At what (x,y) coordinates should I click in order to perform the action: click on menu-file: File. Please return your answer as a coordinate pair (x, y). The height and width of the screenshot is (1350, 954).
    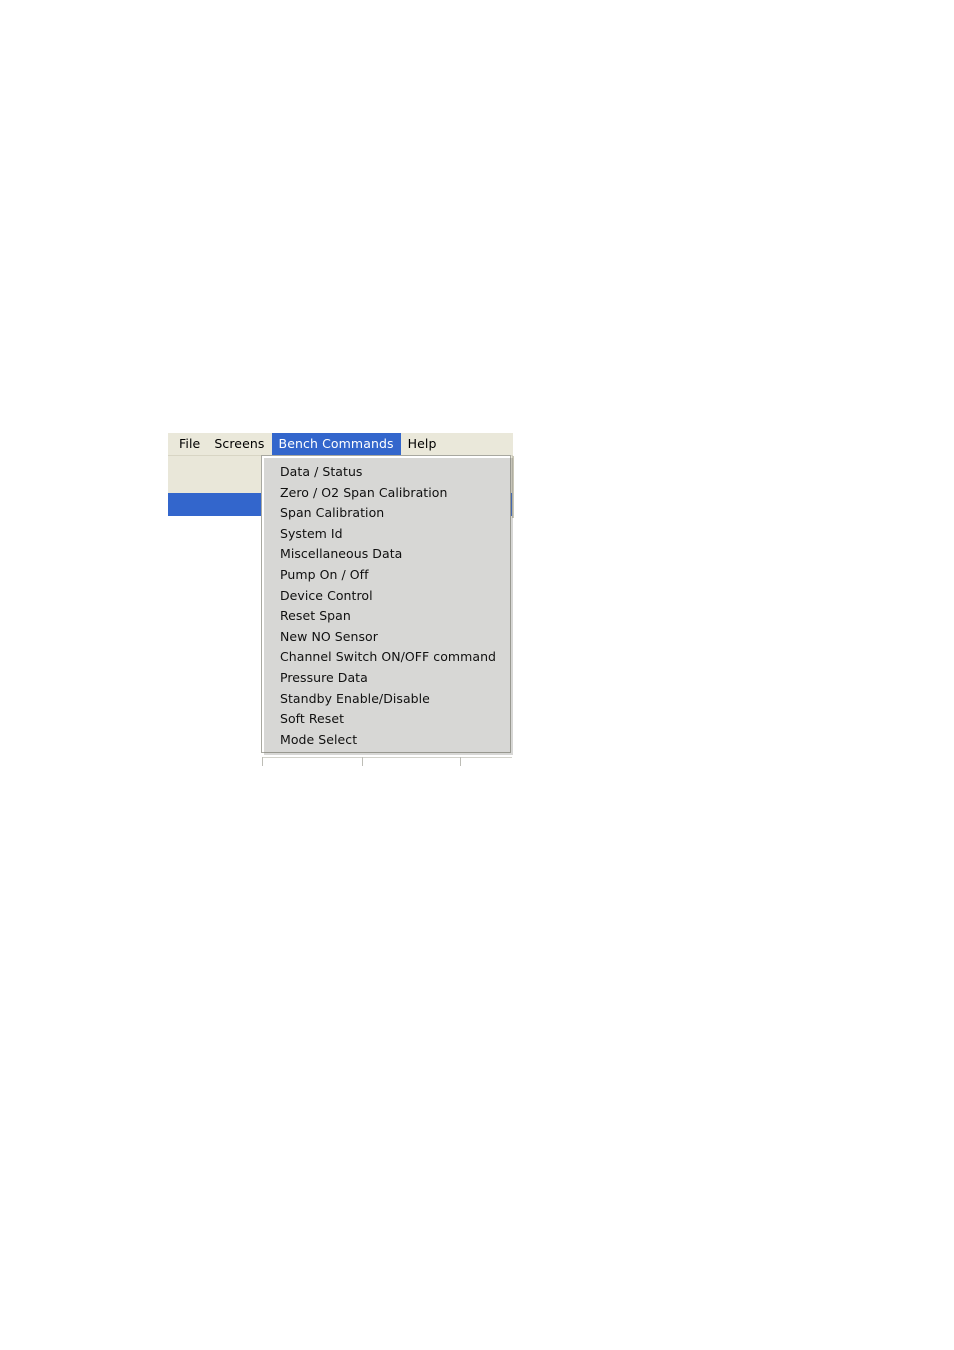
    Looking at the image, I should click on (189, 444).